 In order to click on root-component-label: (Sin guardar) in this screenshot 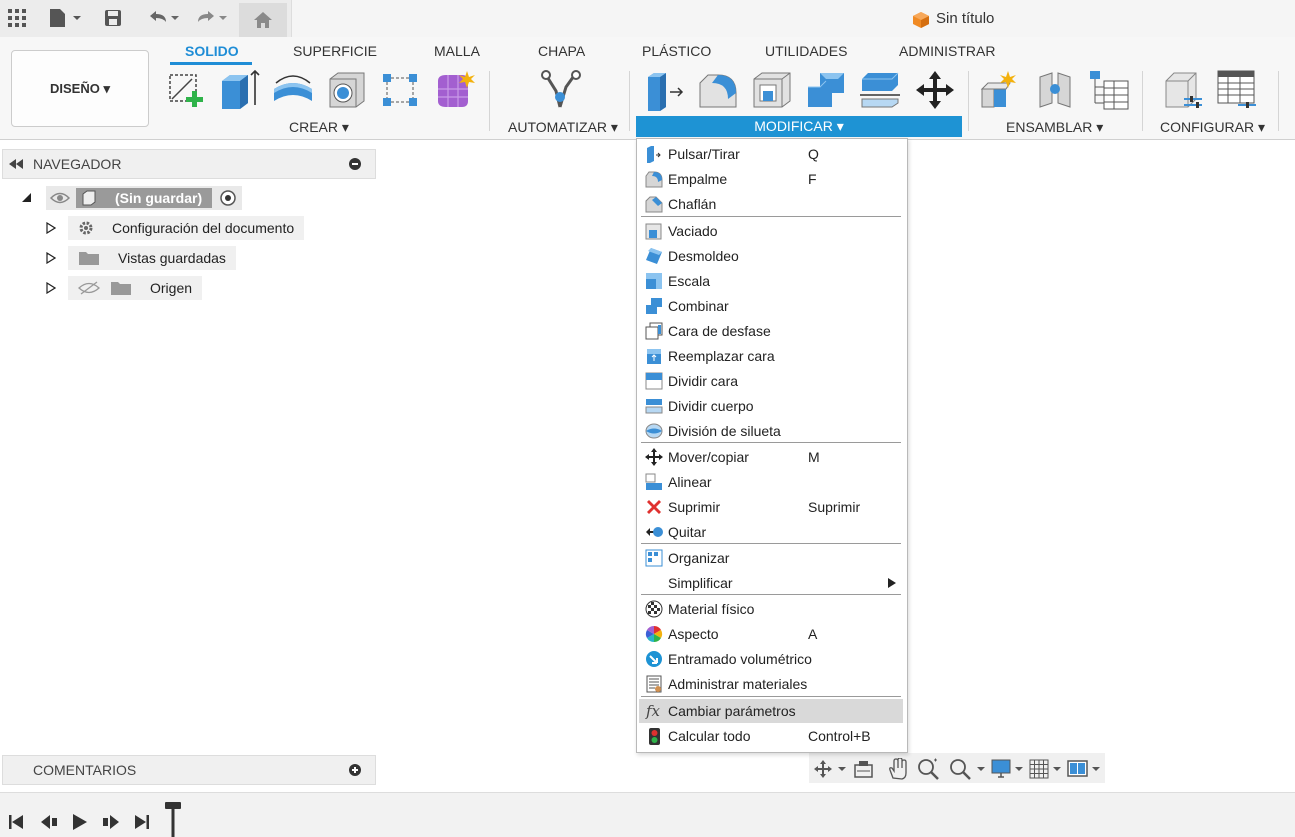, I will do `click(159, 198)`.